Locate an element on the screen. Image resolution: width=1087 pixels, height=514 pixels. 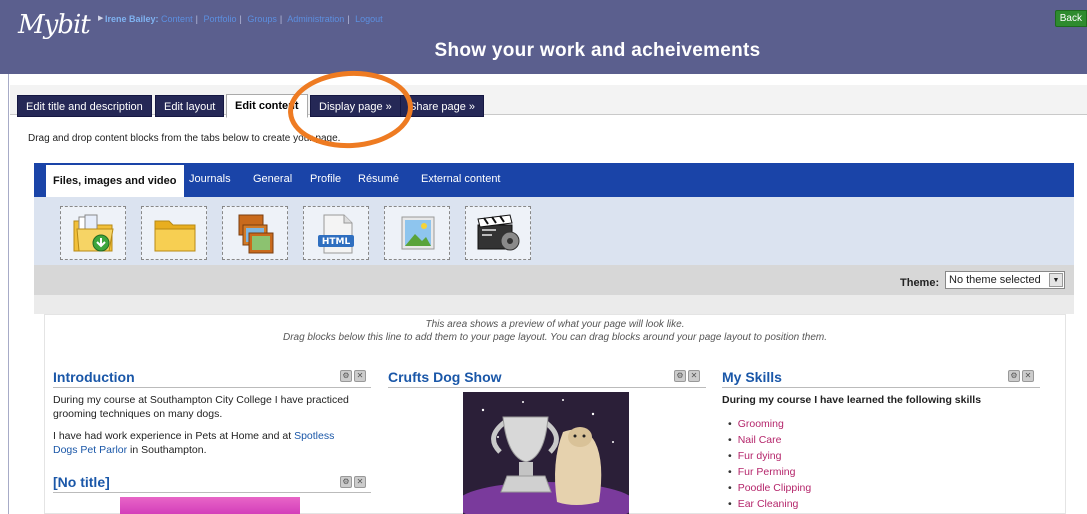
category-profile: Profile is located at coordinates (325, 179).